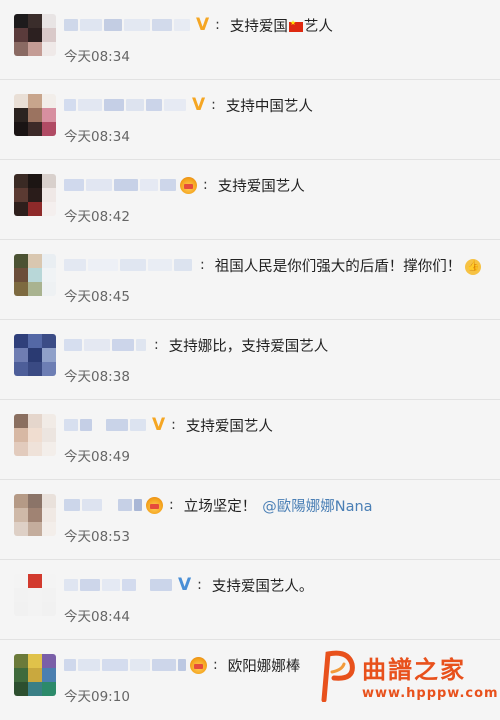  What do you see at coordinates (97, 377) in the screenshot?
I see `comment-time: 今天08:38` at bounding box center [97, 377].